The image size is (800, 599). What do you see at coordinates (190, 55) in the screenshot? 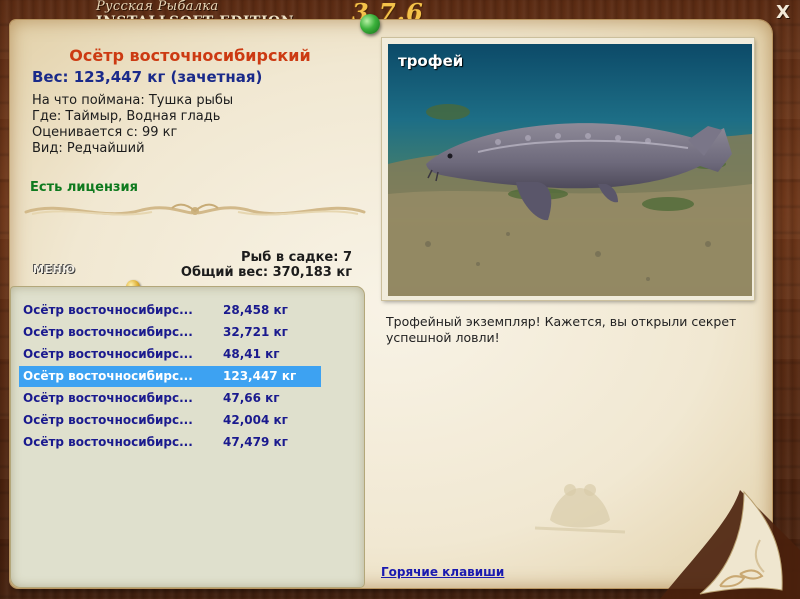
I see `fish-name: Осётр восточносибирский` at bounding box center [190, 55].